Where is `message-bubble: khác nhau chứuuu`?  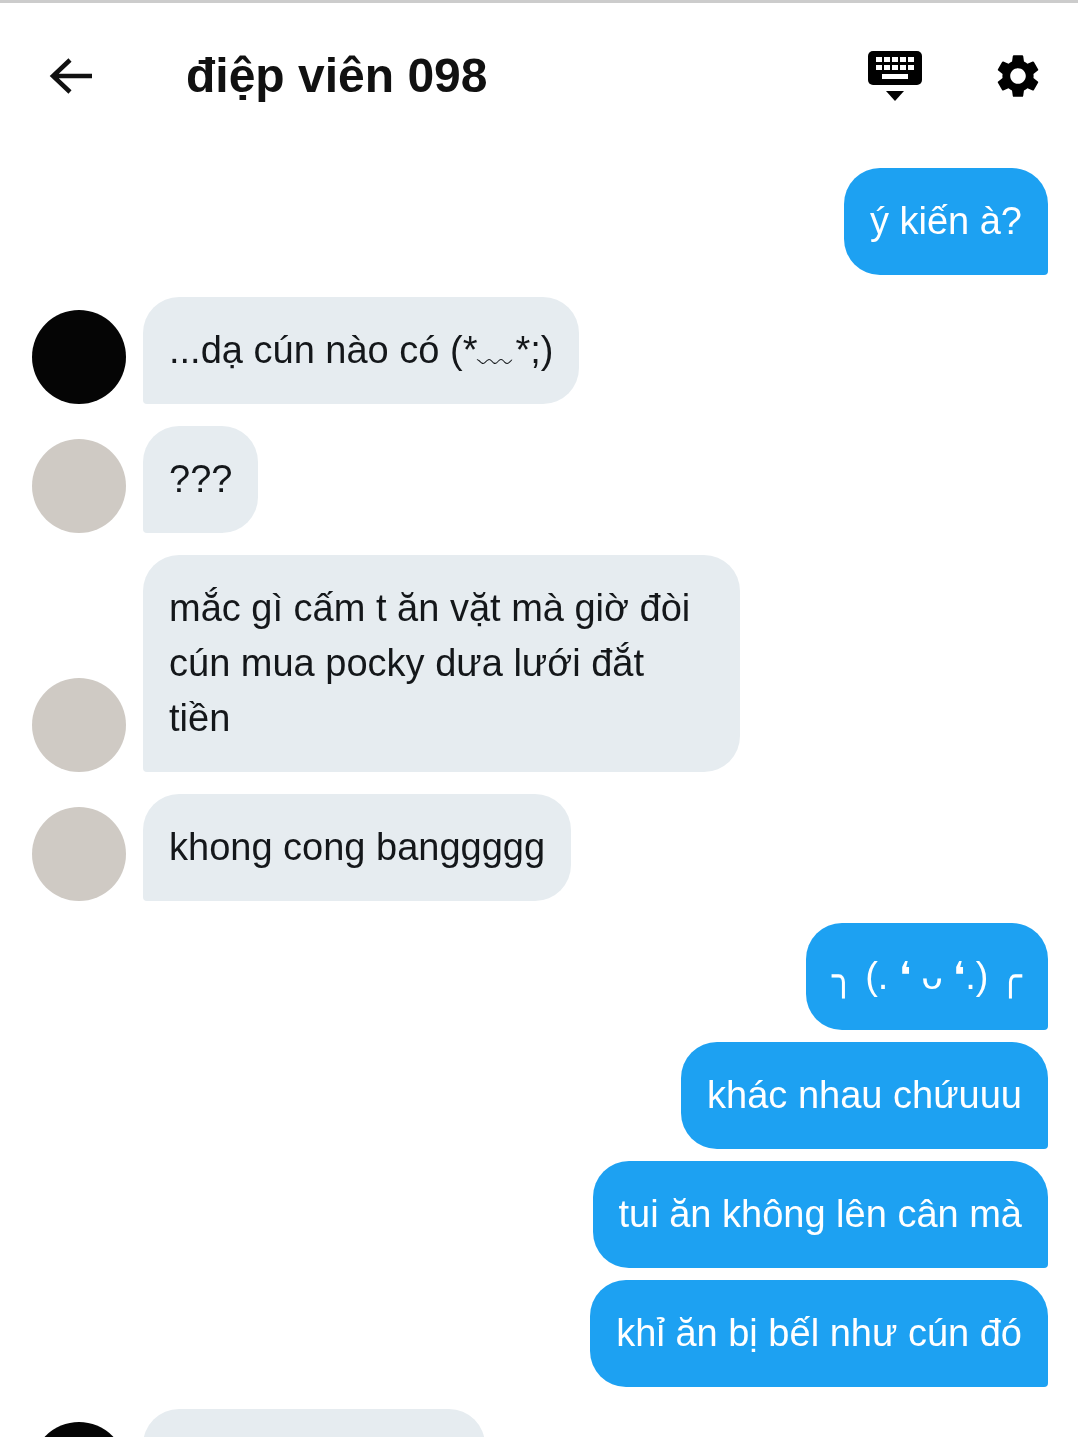
message-bubble: khác nhau chứuuu is located at coordinates (864, 1095).